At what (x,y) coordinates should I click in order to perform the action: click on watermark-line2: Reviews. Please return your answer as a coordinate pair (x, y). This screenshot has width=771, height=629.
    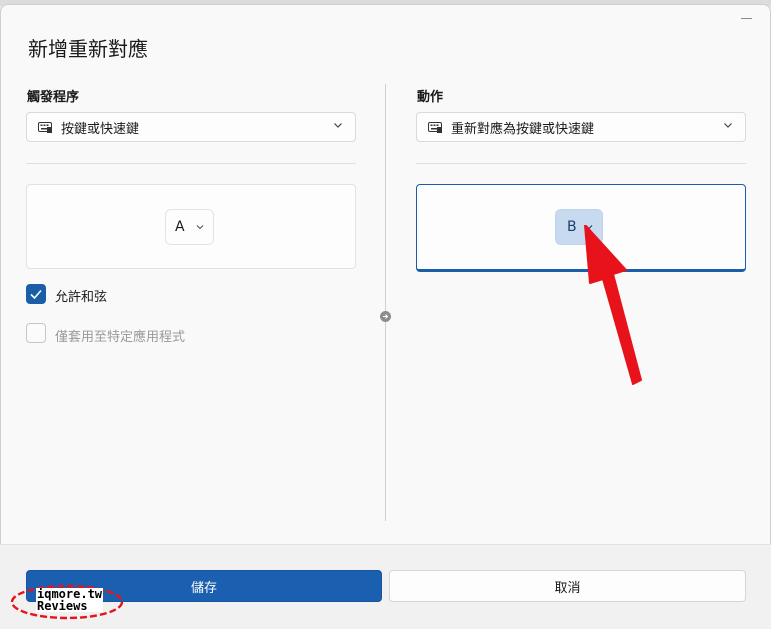
    Looking at the image, I should click on (70, 606).